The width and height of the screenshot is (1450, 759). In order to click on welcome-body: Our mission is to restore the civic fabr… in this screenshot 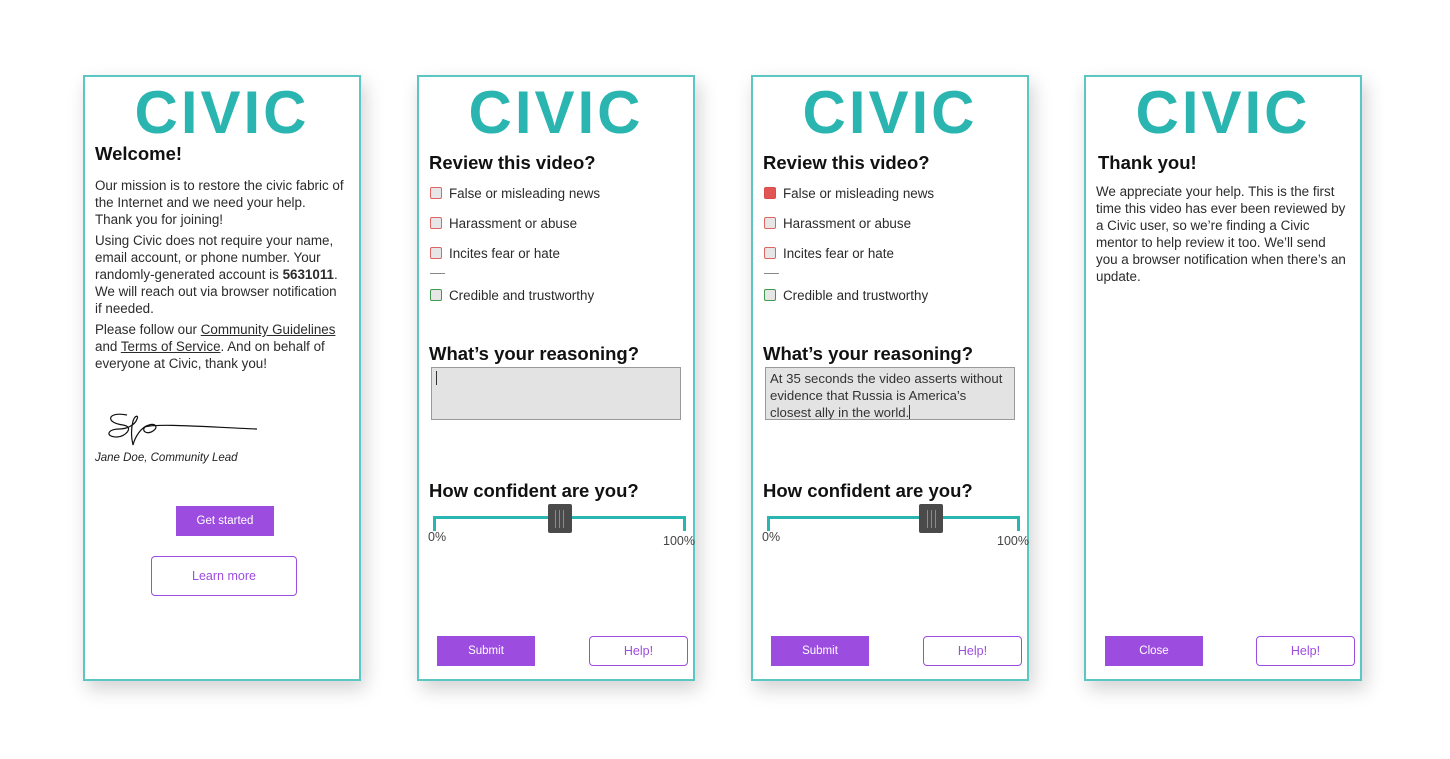, I will do `click(220, 276)`.